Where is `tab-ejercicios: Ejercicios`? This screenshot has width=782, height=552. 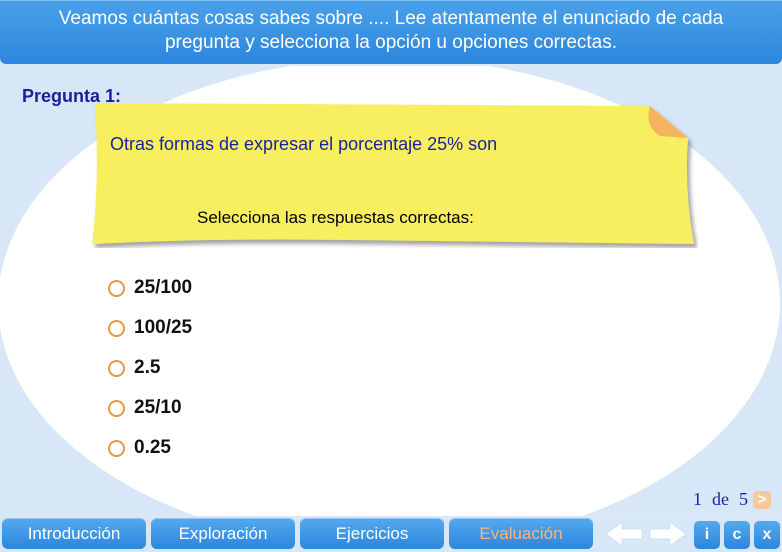 tab-ejercicios: Ejercicios is located at coordinates (372, 533).